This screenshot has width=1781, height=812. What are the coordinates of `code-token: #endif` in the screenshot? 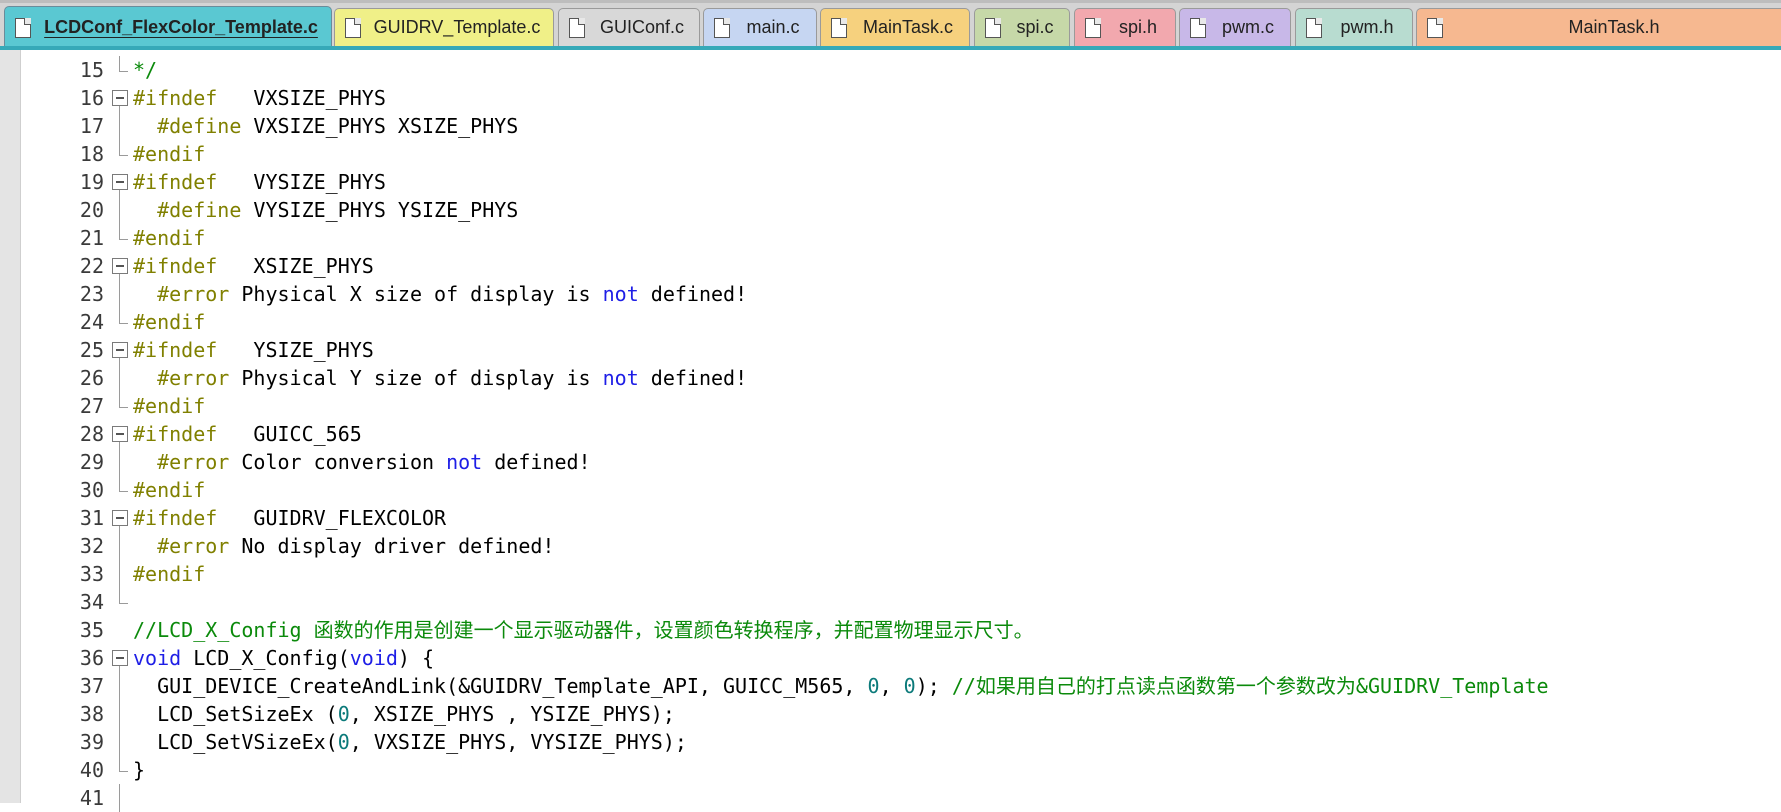 It's located at (169, 322).